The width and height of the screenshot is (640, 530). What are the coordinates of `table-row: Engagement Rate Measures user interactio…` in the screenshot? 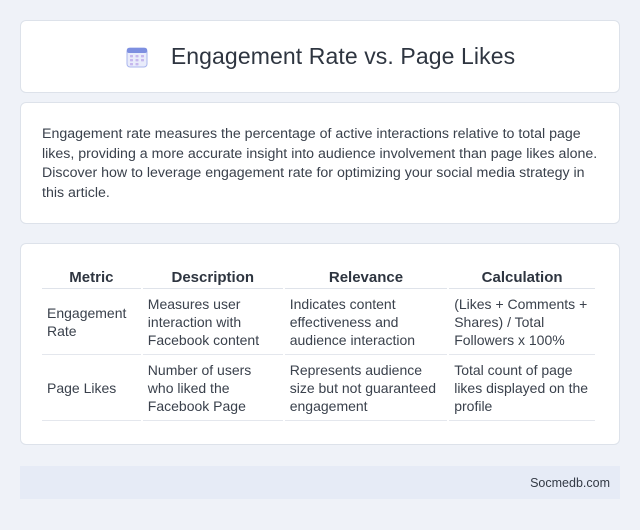 It's located at (318, 322).